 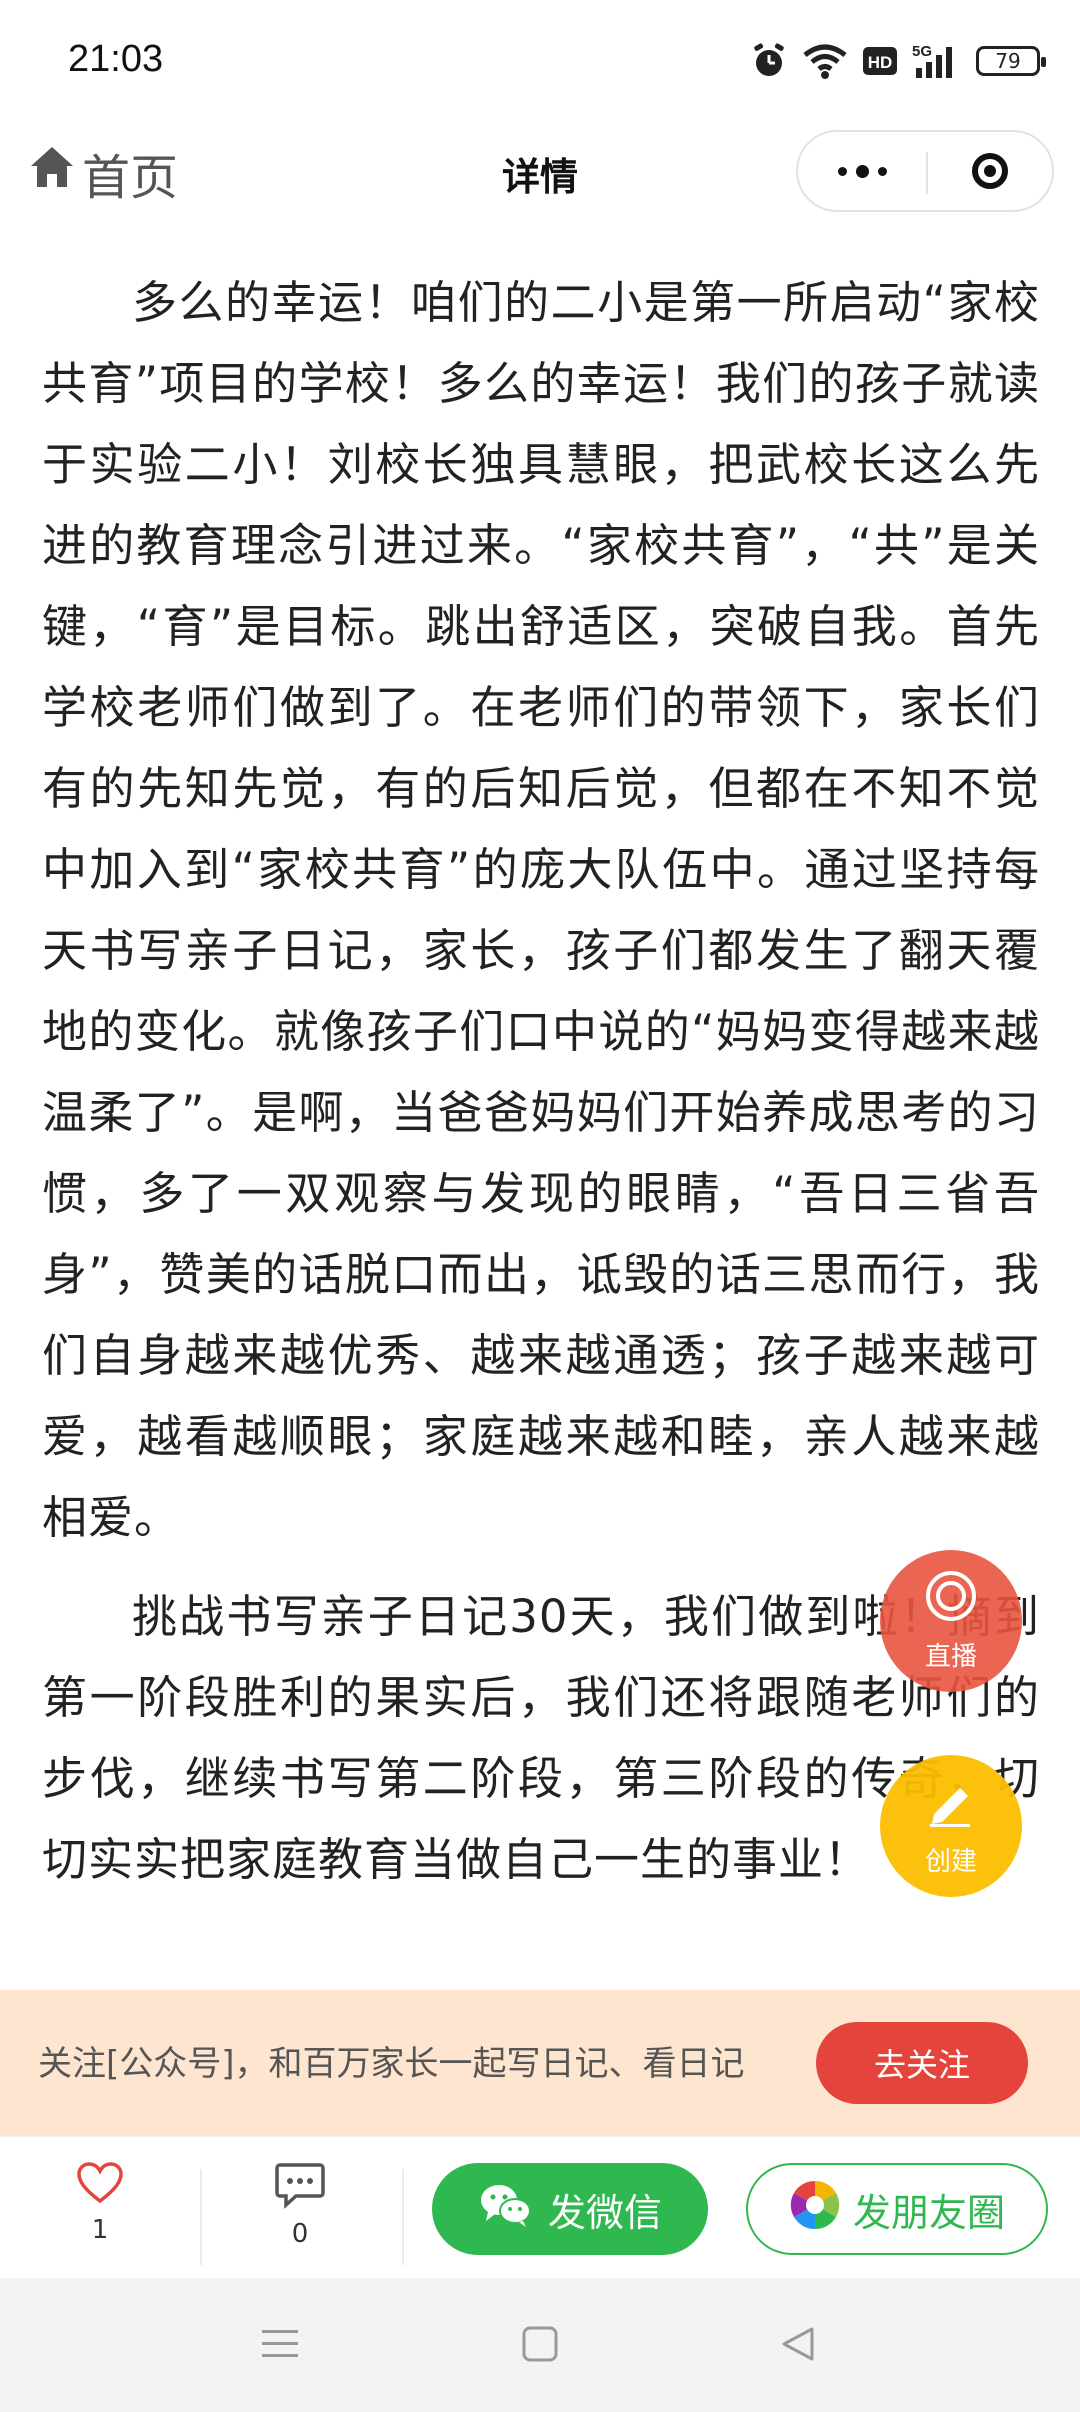 What do you see at coordinates (300, 2234) in the screenshot?
I see `comment-count: 0` at bounding box center [300, 2234].